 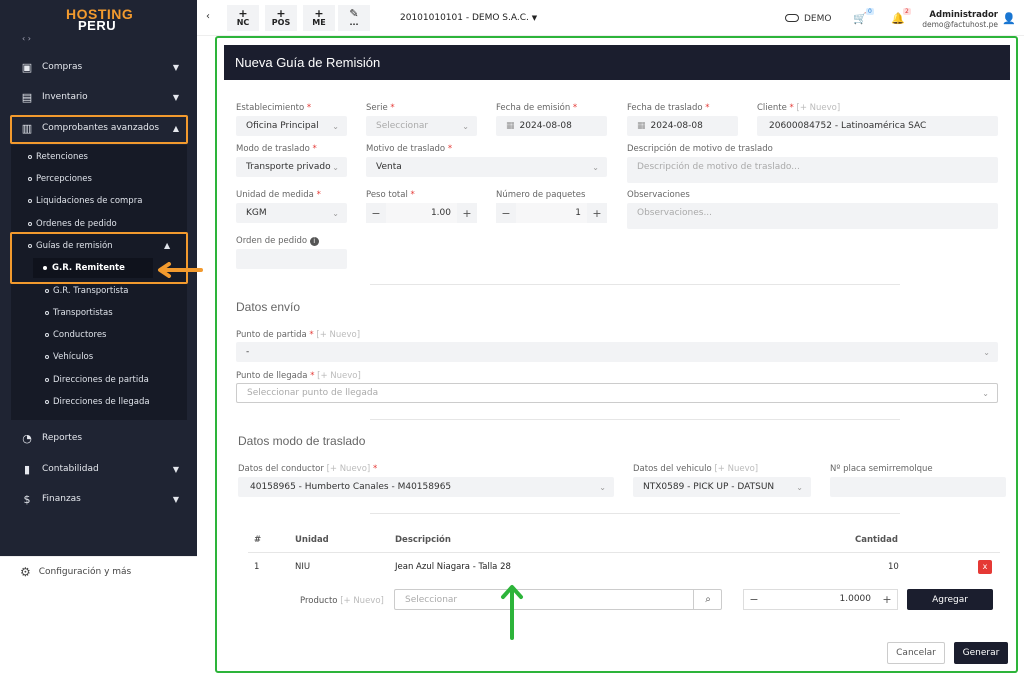 What do you see at coordinates (291, 213) in the screenshot?
I see `unidad-select: KGM ⌄` at bounding box center [291, 213].